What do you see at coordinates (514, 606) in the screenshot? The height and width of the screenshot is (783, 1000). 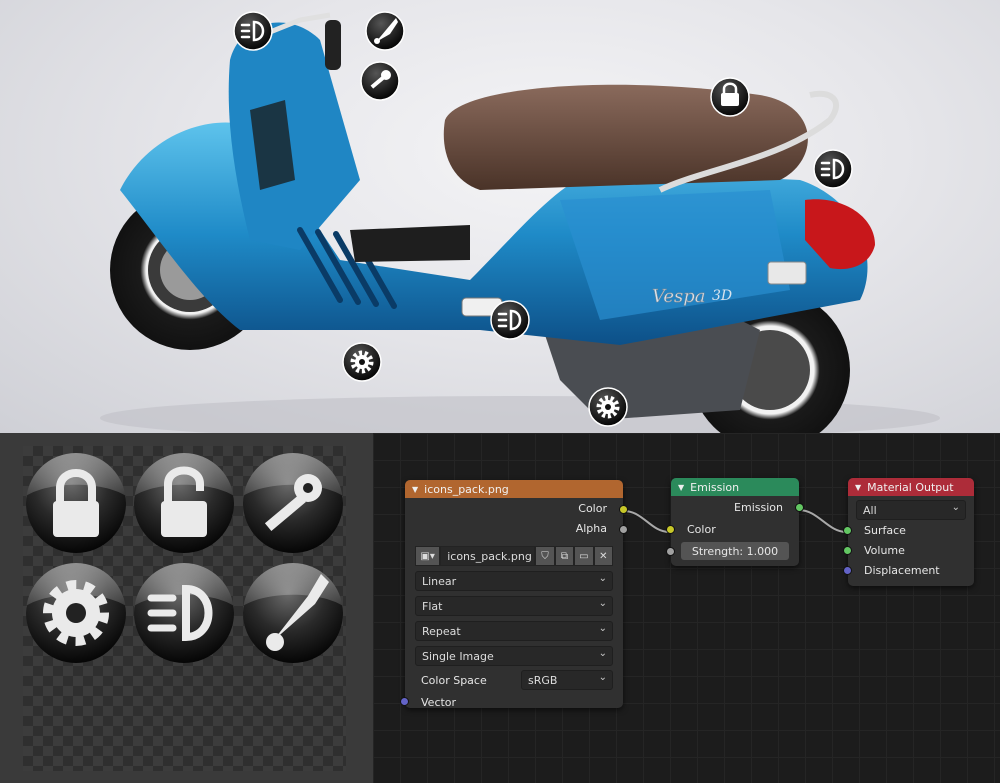 I see `projection-select: Flat ⌄` at bounding box center [514, 606].